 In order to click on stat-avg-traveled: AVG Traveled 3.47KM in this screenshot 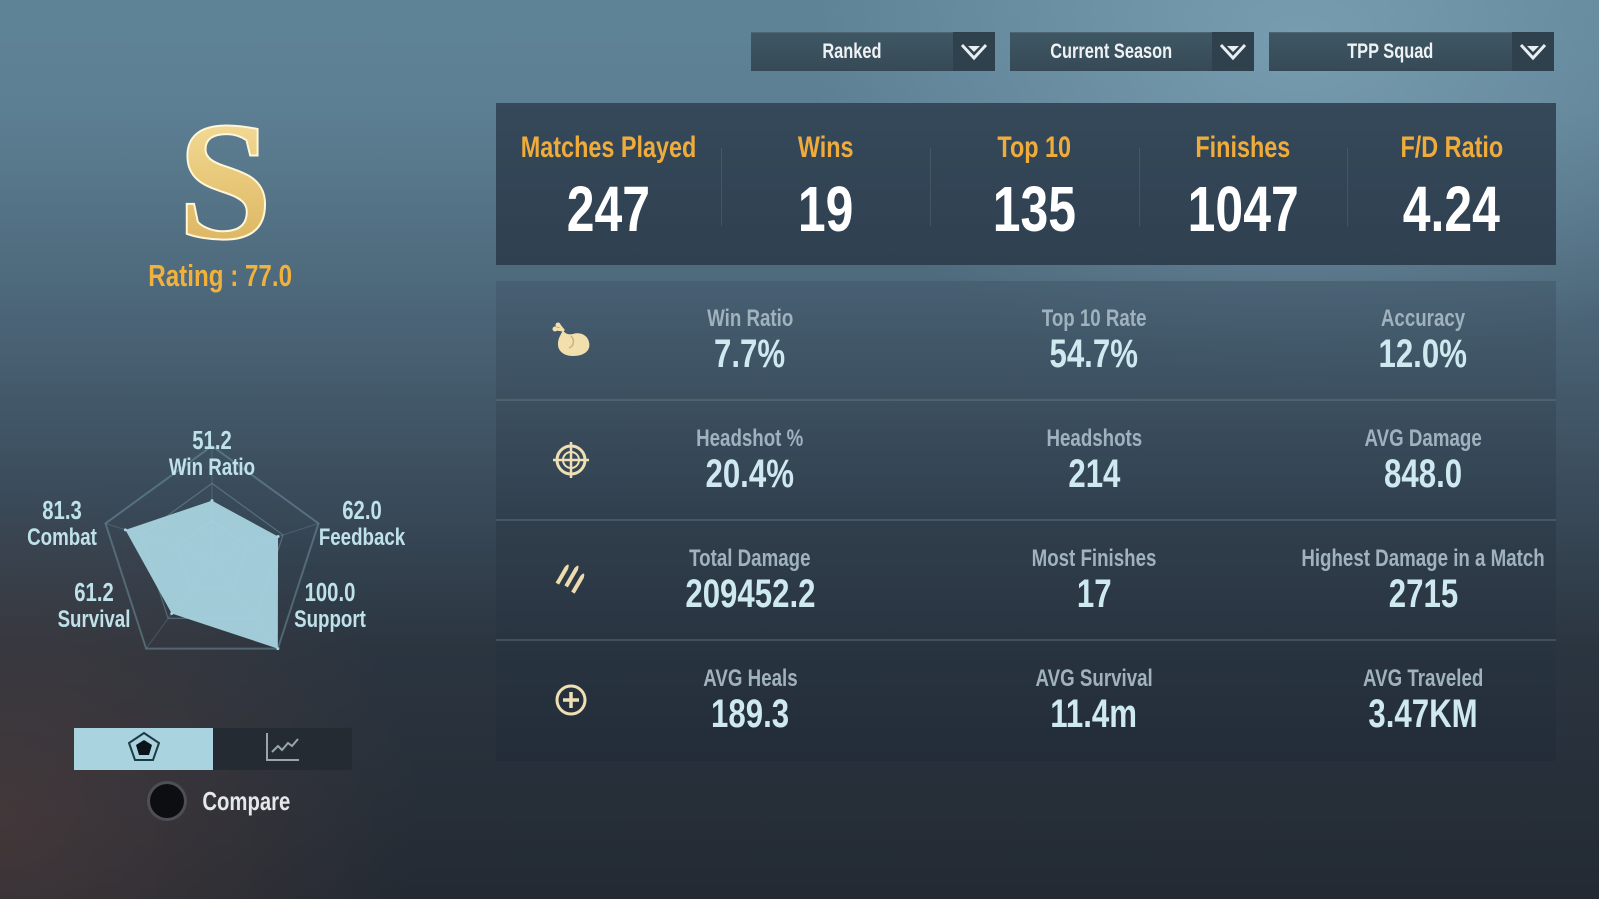, I will do `click(1423, 700)`.